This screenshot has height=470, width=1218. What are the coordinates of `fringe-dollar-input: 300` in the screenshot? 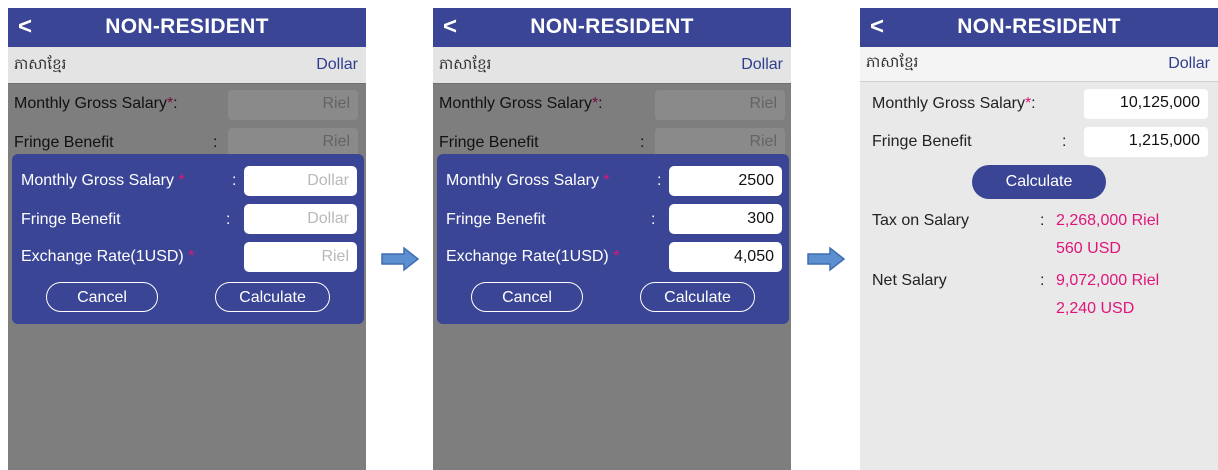 It's located at (725, 219).